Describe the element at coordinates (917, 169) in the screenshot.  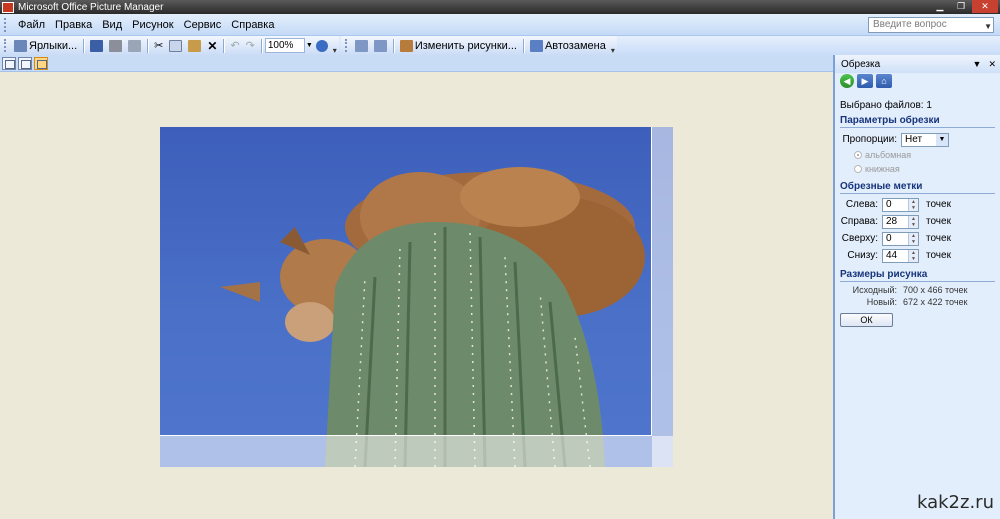
I see `portrait-radio: книжная` at that location.